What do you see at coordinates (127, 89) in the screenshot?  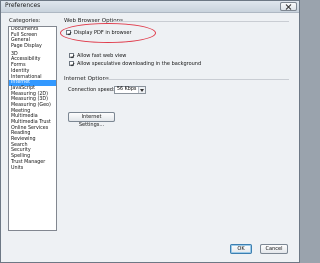 I see `connection-speed-value: 56 Kbps` at bounding box center [127, 89].